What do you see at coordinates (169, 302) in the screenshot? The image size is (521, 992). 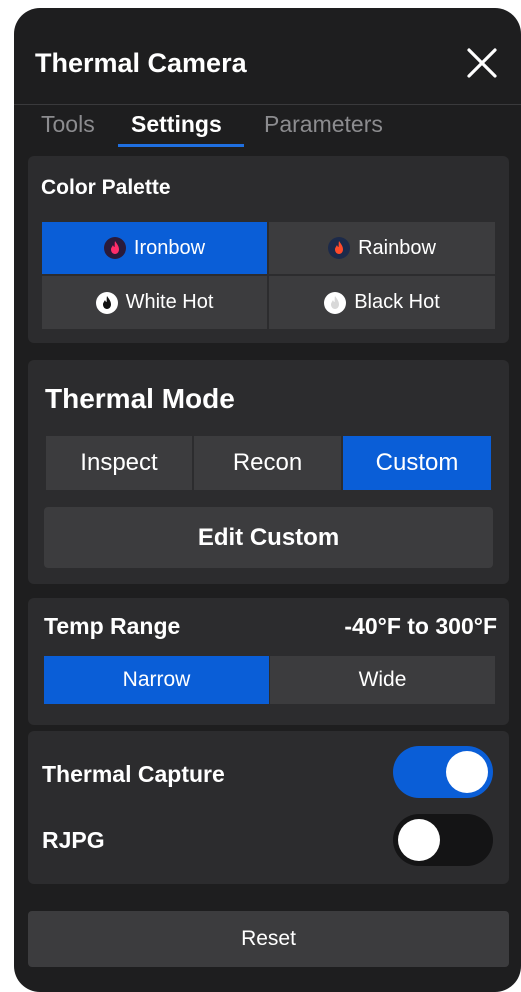 I see `palette-white-hot-label: White Hot` at bounding box center [169, 302].